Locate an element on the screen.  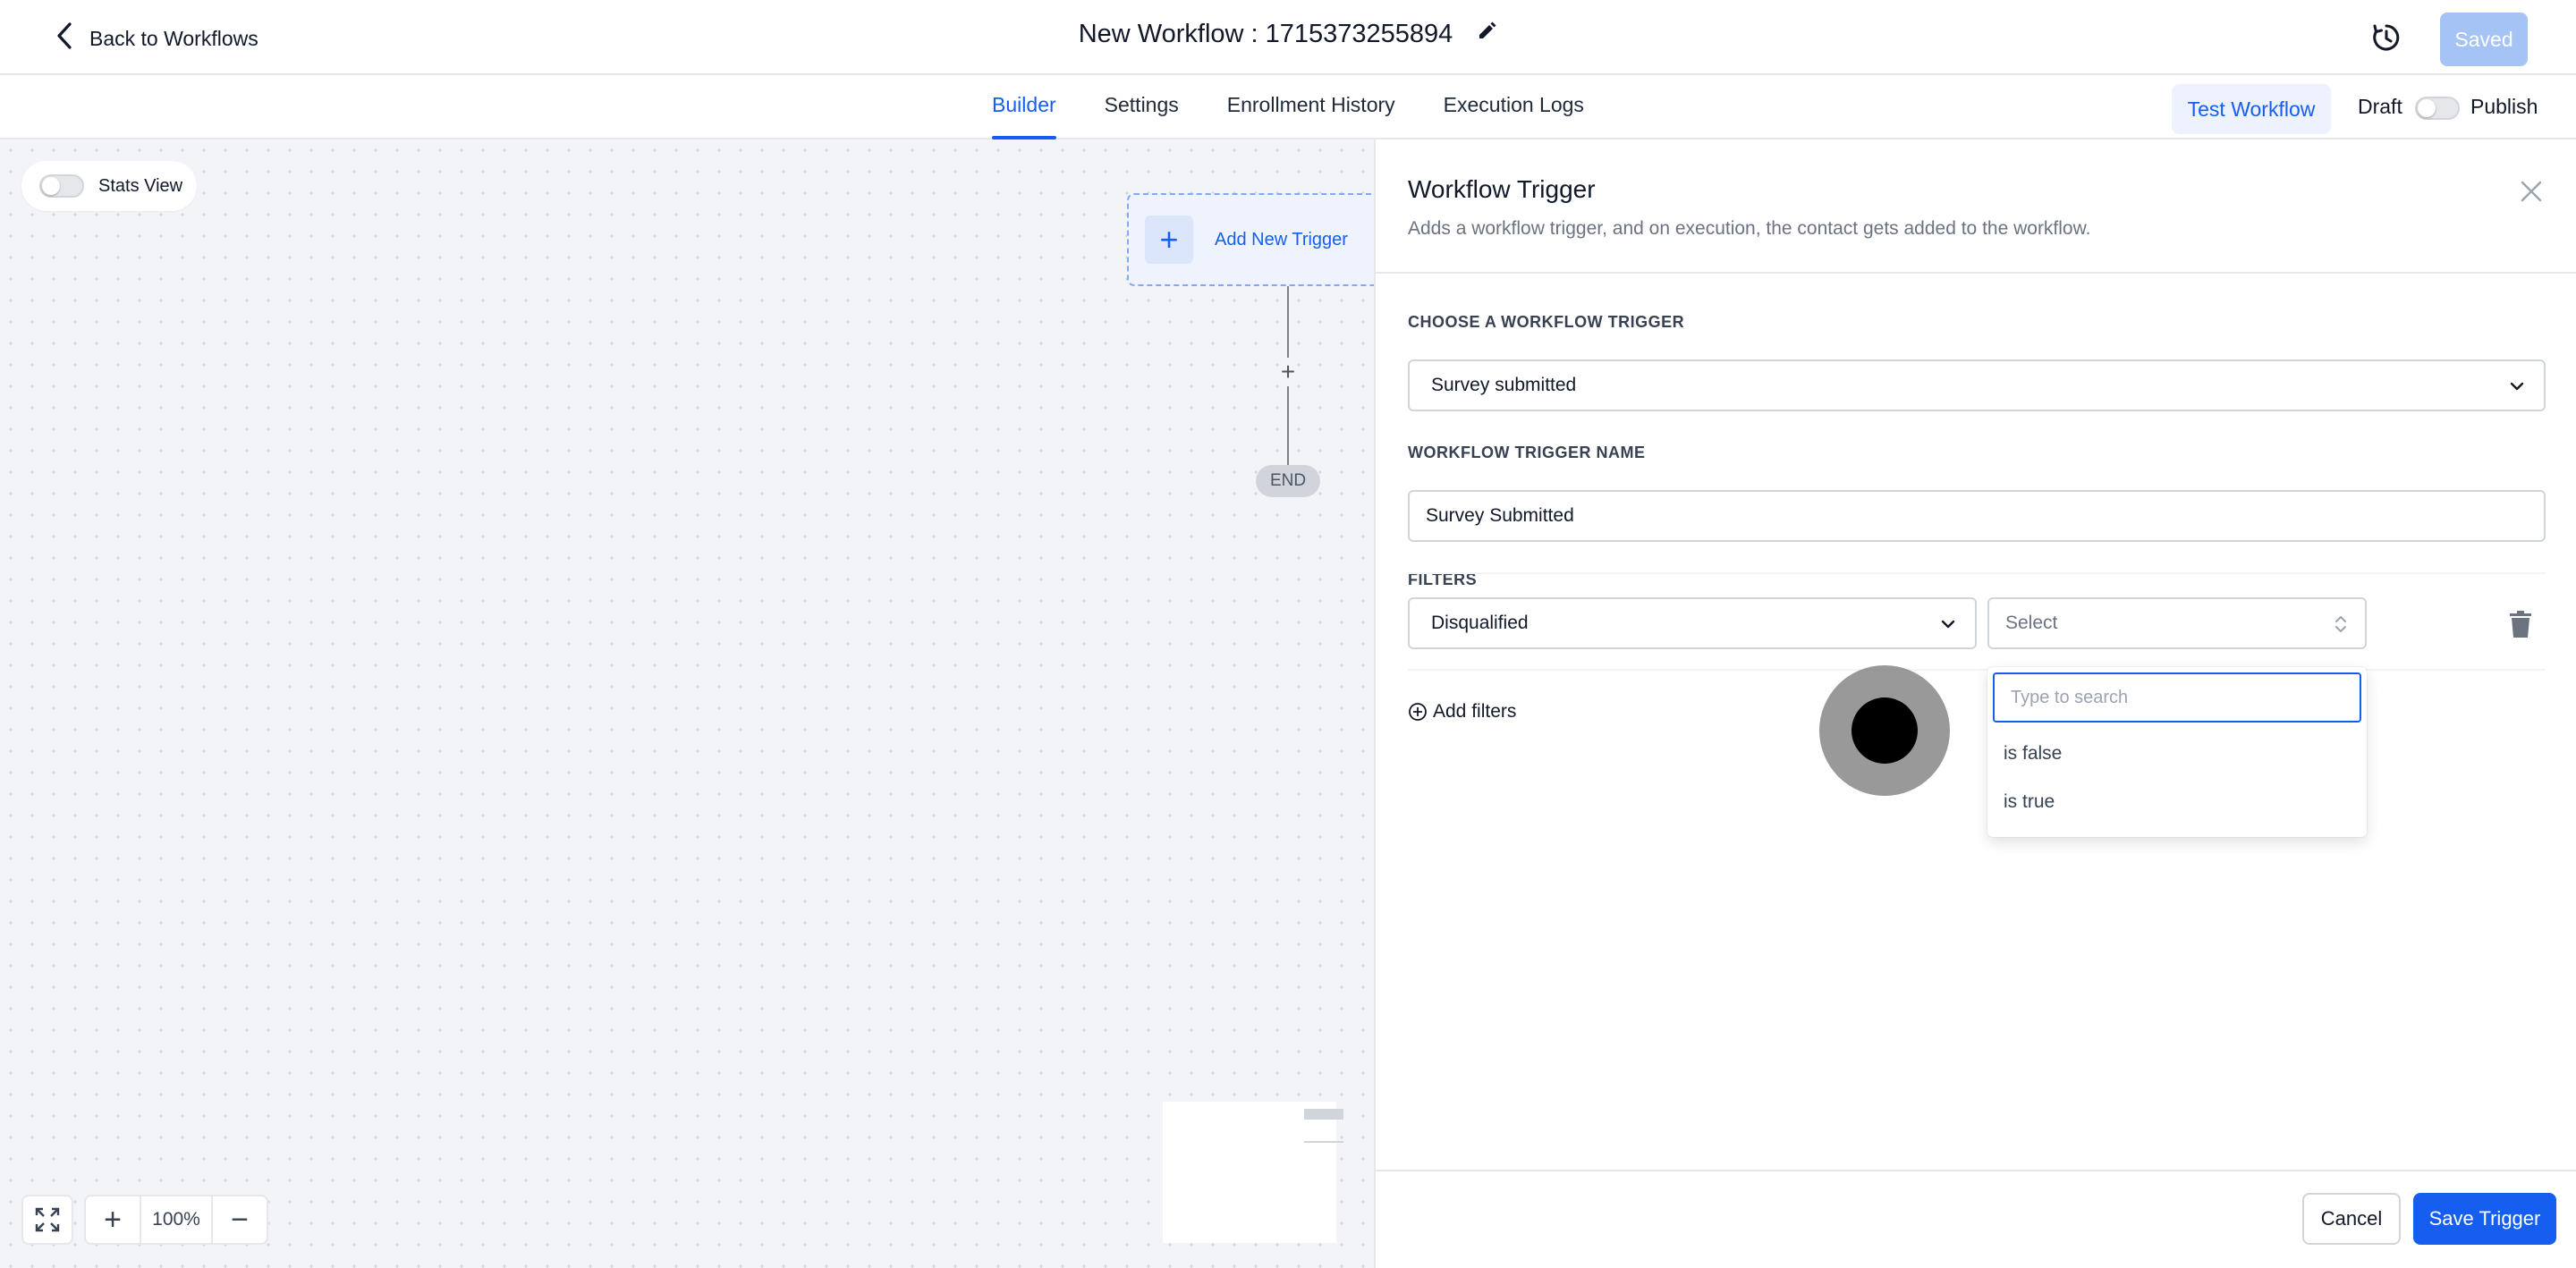
test-workflow-button: Test Workflow is located at coordinates (2251, 109).